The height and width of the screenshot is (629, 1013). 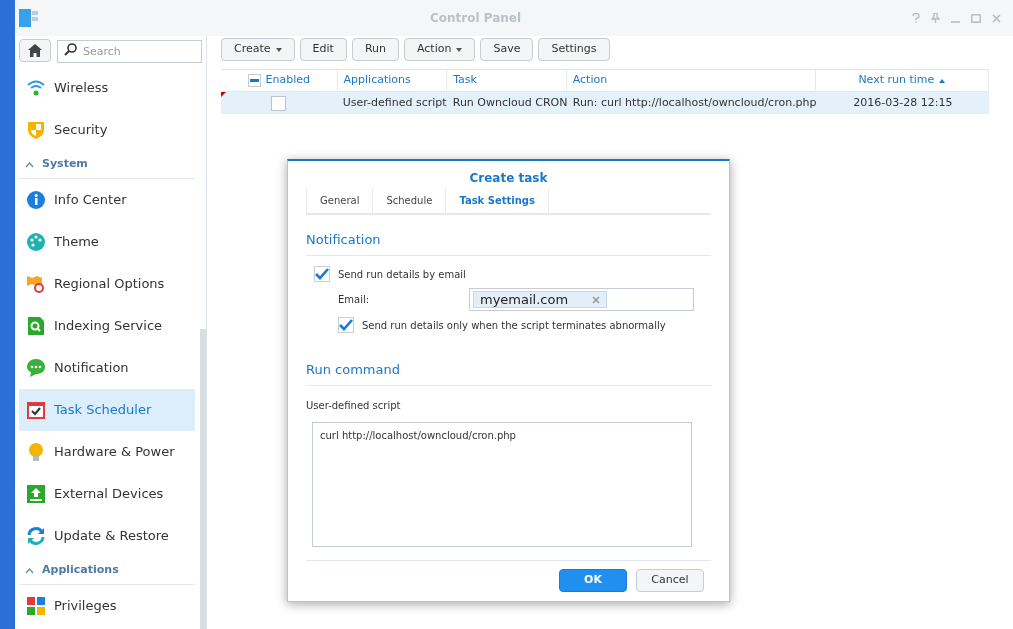 What do you see at coordinates (107, 130) in the screenshot?
I see `sidebar-item: Security` at bounding box center [107, 130].